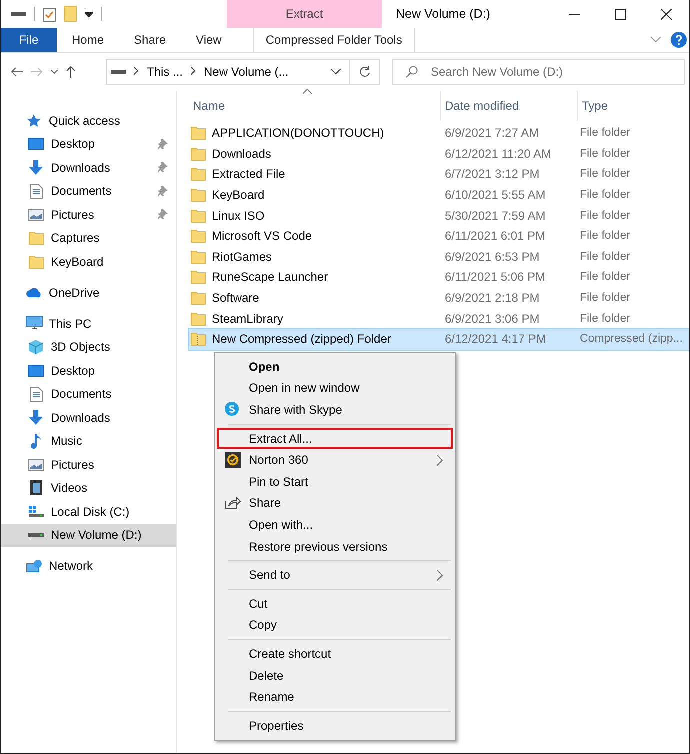 Image resolution: width=690 pixels, height=754 pixels. I want to click on sidebar-item: Network, so click(88, 566).